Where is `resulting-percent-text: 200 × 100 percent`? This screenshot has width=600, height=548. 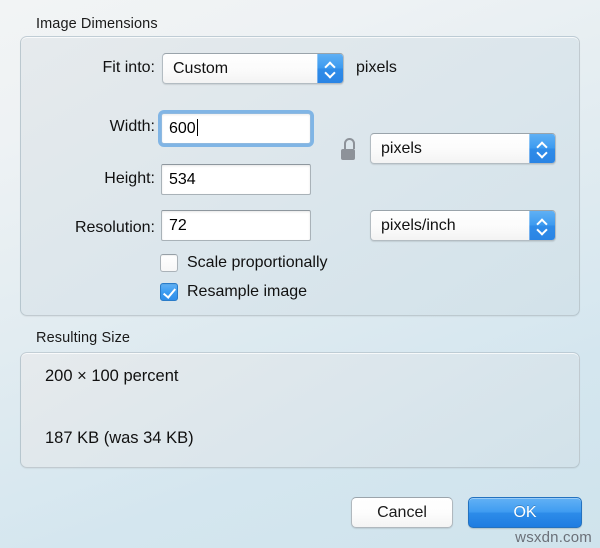
resulting-percent-text: 200 × 100 percent is located at coordinates (112, 376).